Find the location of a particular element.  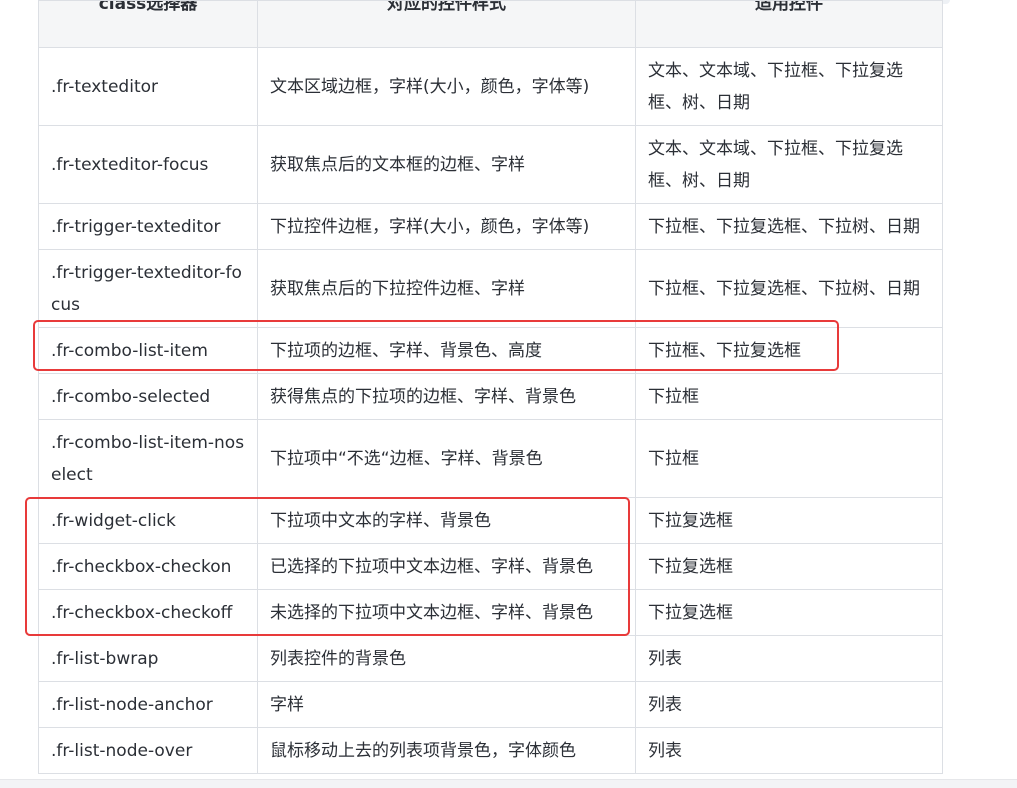

cell-selector: .fr-list-node-over is located at coordinates (148, 750).